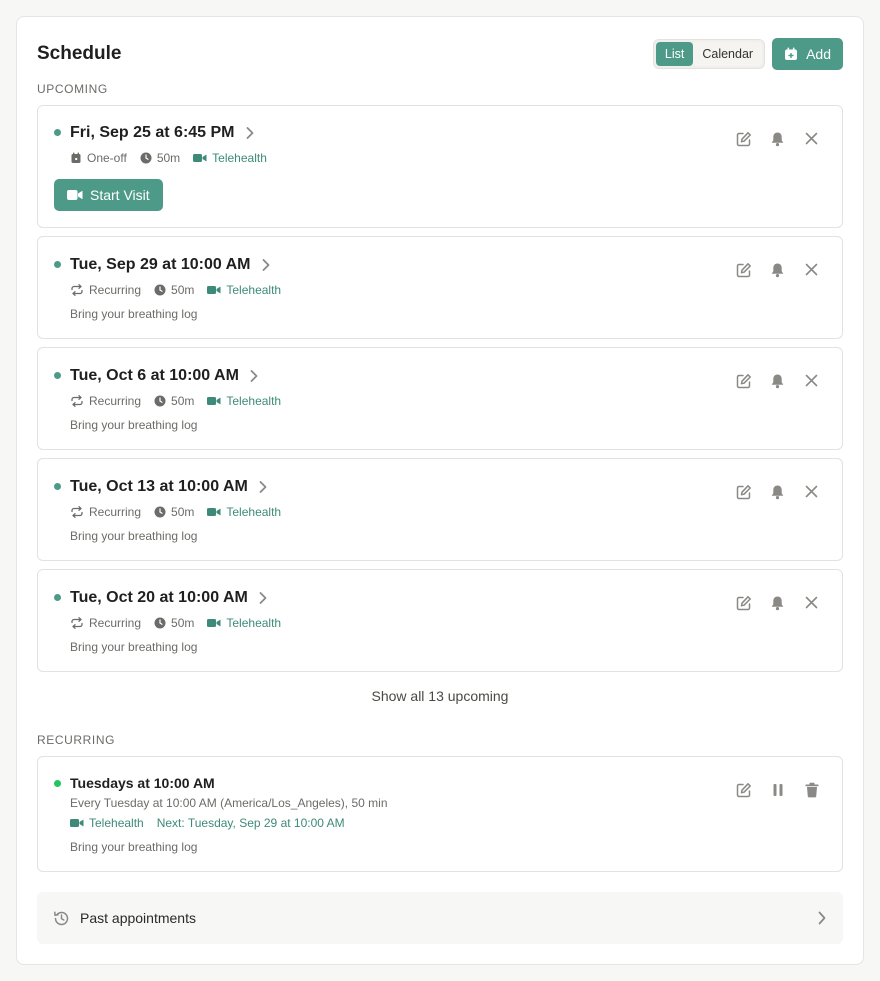 Image resolution: width=880 pixels, height=981 pixels. I want to click on appointment-meta: One-off 50m Telehealth, so click(175, 158).